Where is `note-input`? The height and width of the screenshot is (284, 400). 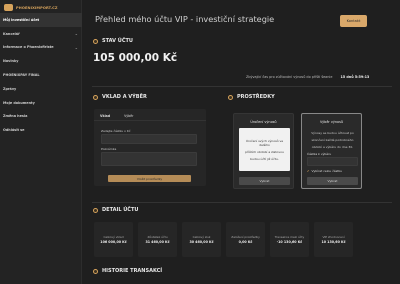 note-input is located at coordinates (149, 159).